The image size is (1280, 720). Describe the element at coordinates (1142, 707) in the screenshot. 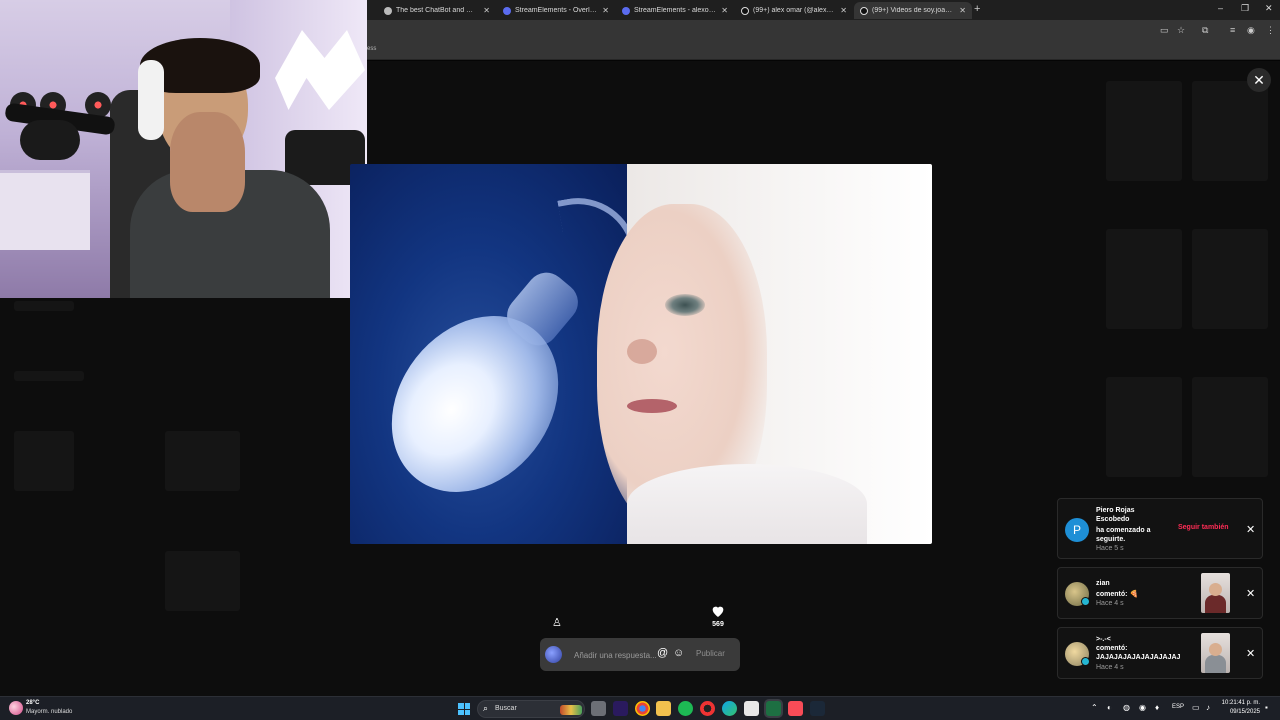

I see `tray-app-icon: ◉` at that location.